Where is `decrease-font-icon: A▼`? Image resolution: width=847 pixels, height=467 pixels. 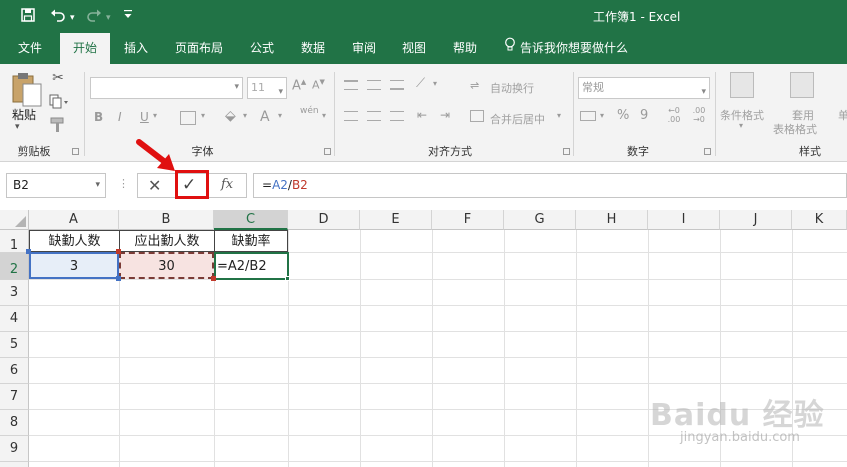
decrease-font-icon: A▼ is located at coordinates (318, 85).